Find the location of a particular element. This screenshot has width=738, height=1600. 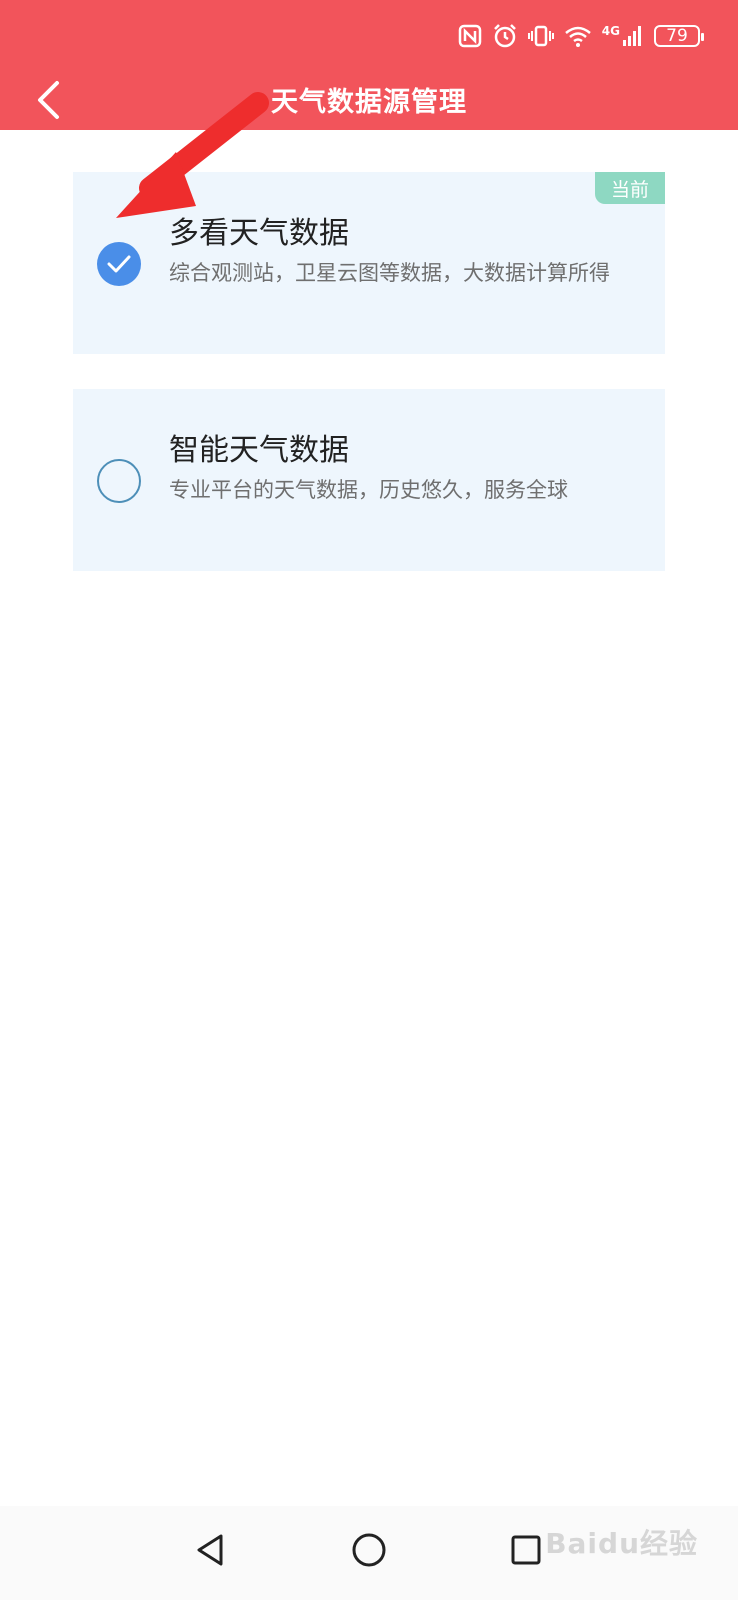

data-source-option-smart: 智能天气数据 专业平台的天气数据，历史悠久，服务全球 is located at coordinates (369, 480).